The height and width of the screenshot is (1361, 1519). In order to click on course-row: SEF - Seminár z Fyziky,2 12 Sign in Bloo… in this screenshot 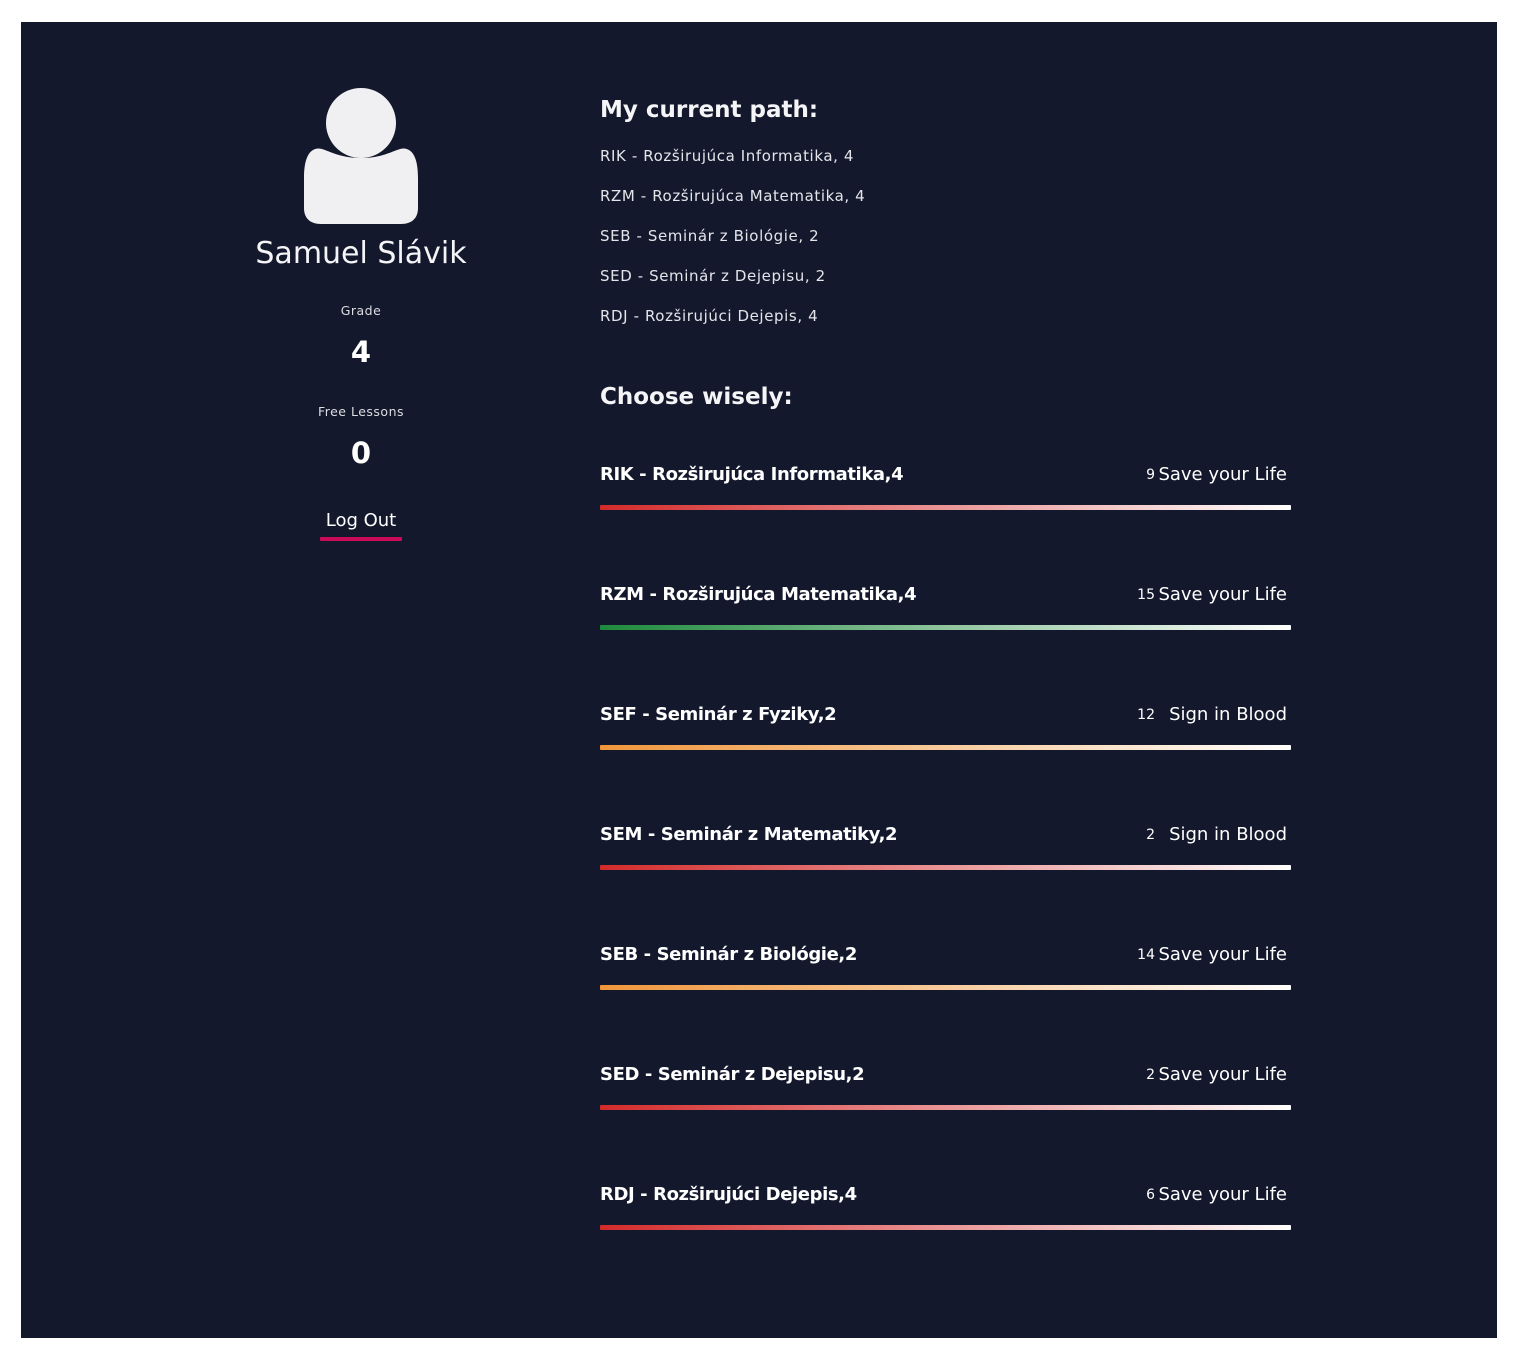, I will do `click(945, 759)`.